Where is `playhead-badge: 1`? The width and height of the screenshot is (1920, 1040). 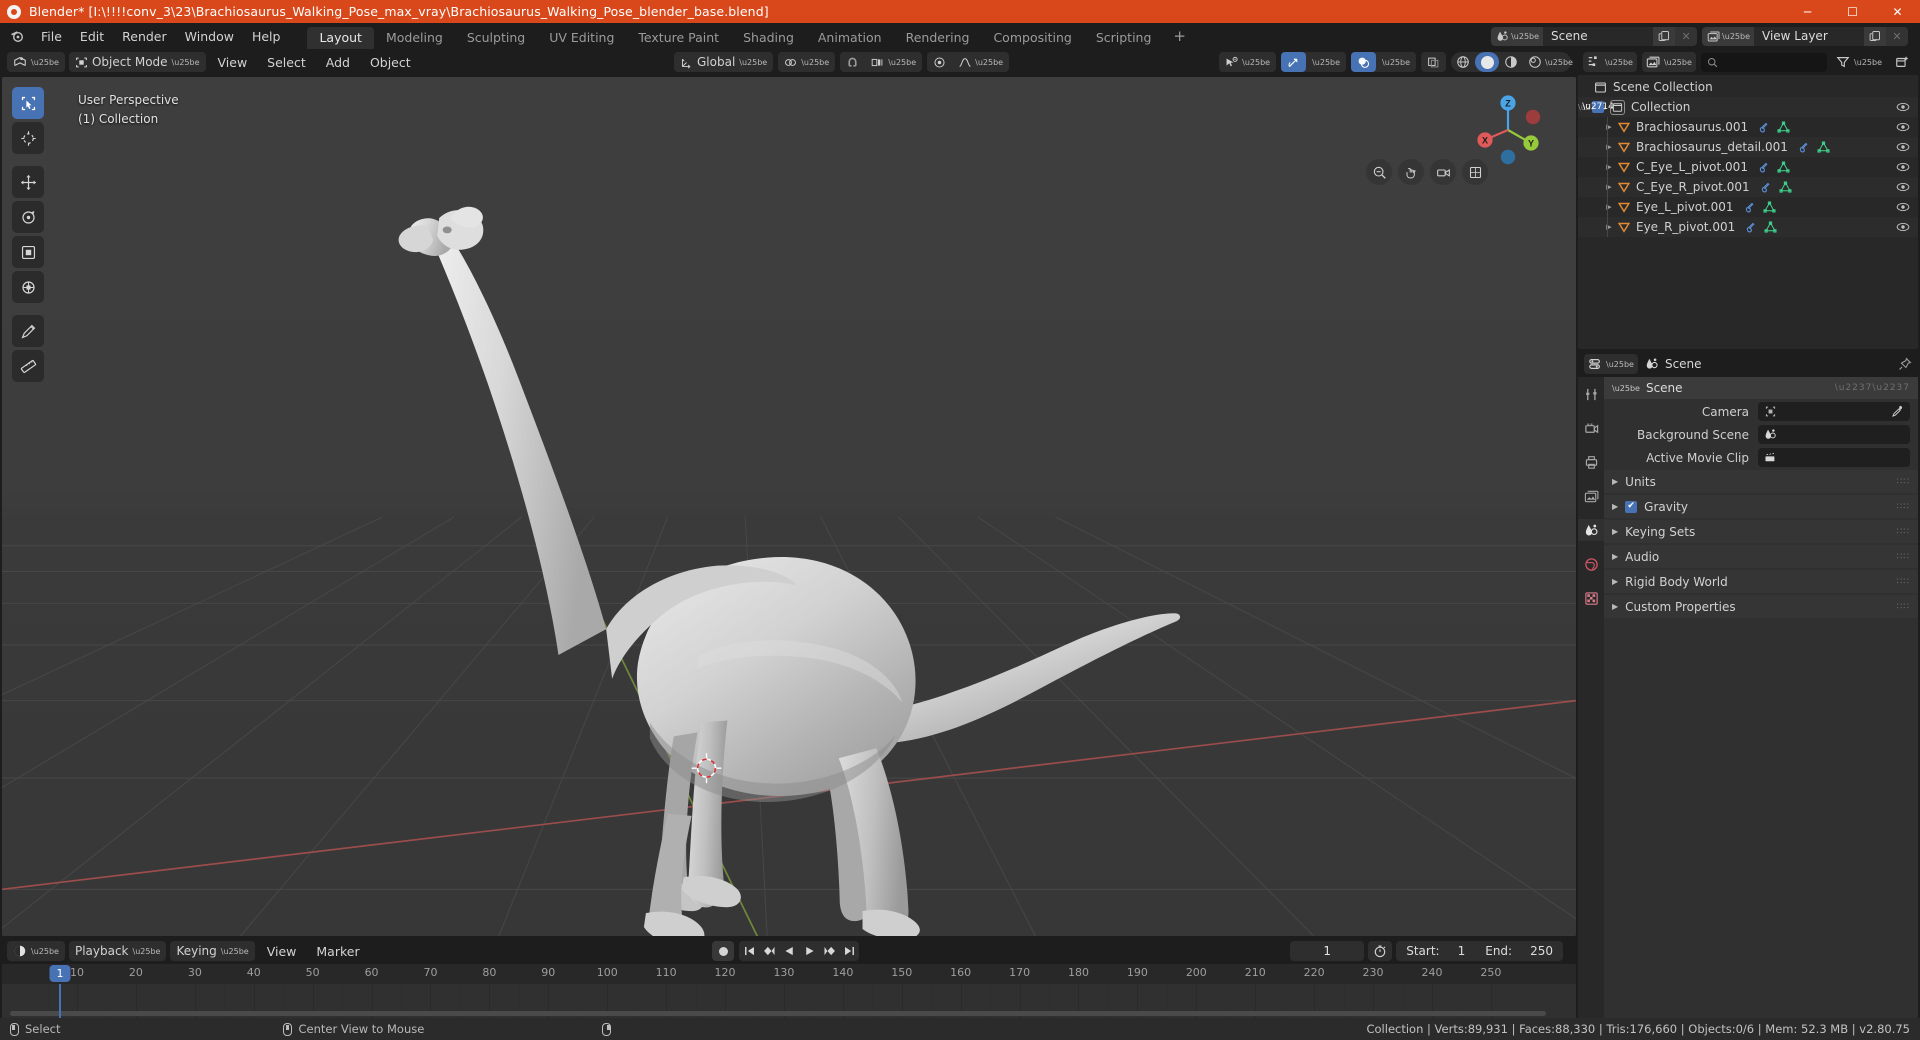 playhead-badge: 1 is located at coordinates (60, 973).